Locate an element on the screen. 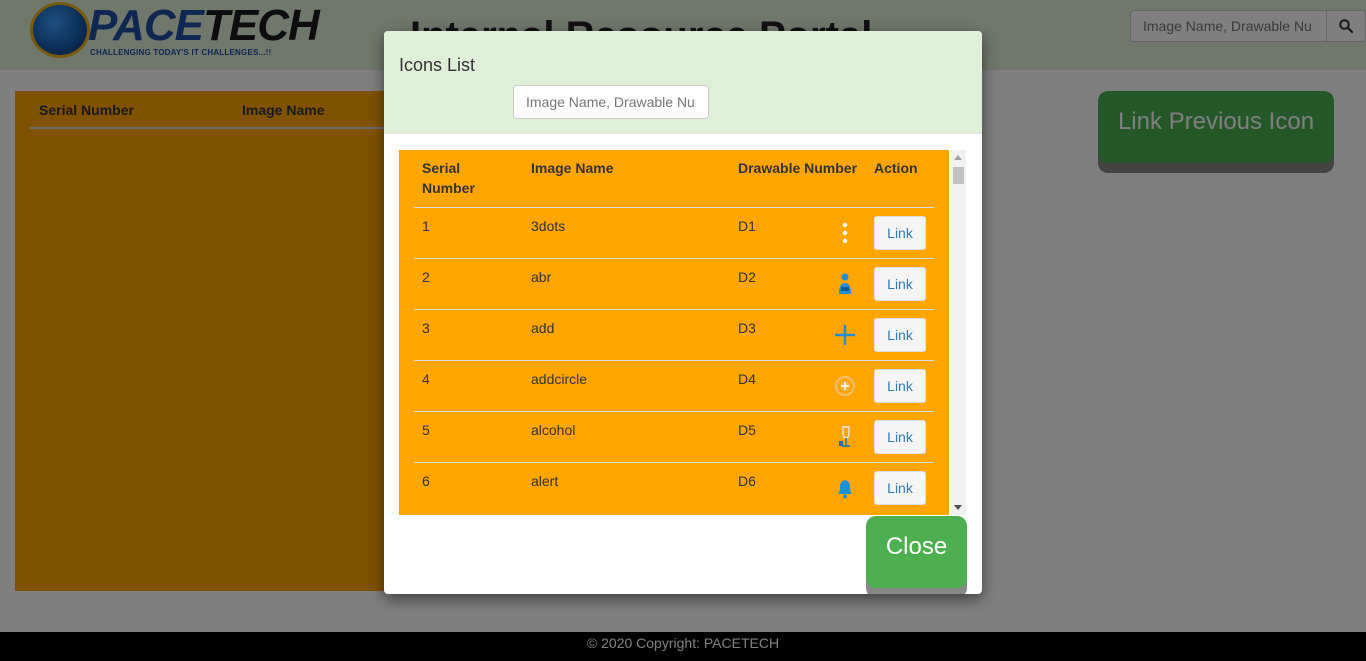 The height and width of the screenshot is (661, 1366). person-icon is located at coordinates (845, 284).